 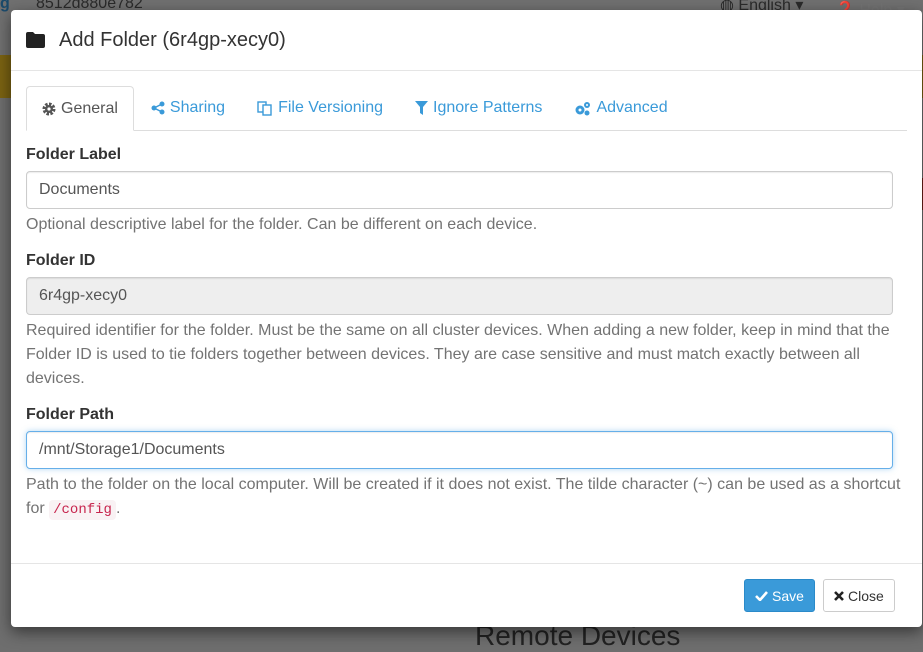 I want to click on tab-sharing: Sharing, so click(x=188, y=108).